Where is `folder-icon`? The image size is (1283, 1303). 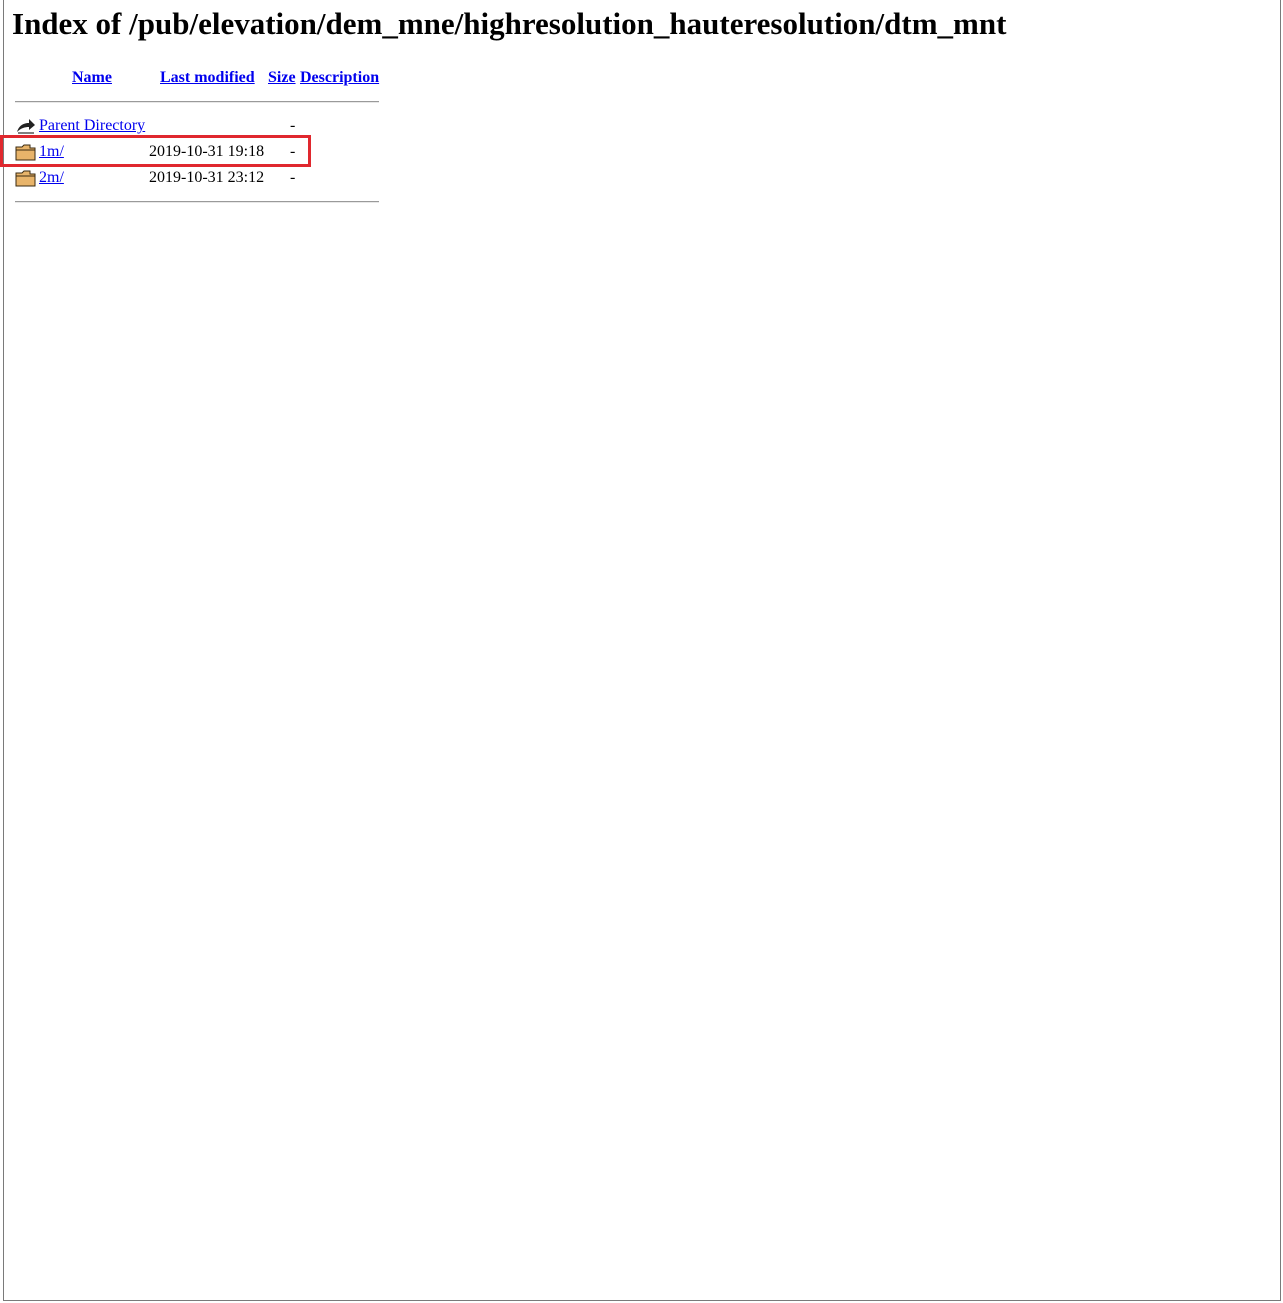
folder-icon is located at coordinates (25, 178).